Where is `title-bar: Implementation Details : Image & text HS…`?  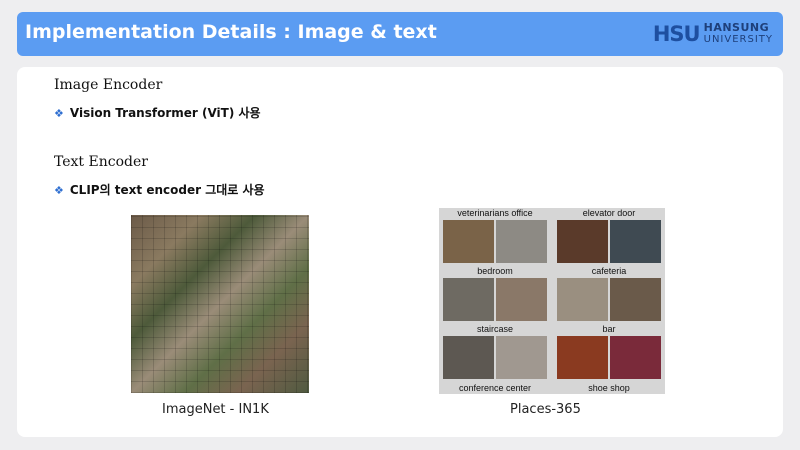 title-bar: Implementation Details : Image & text HS… is located at coordinates (400, 34).